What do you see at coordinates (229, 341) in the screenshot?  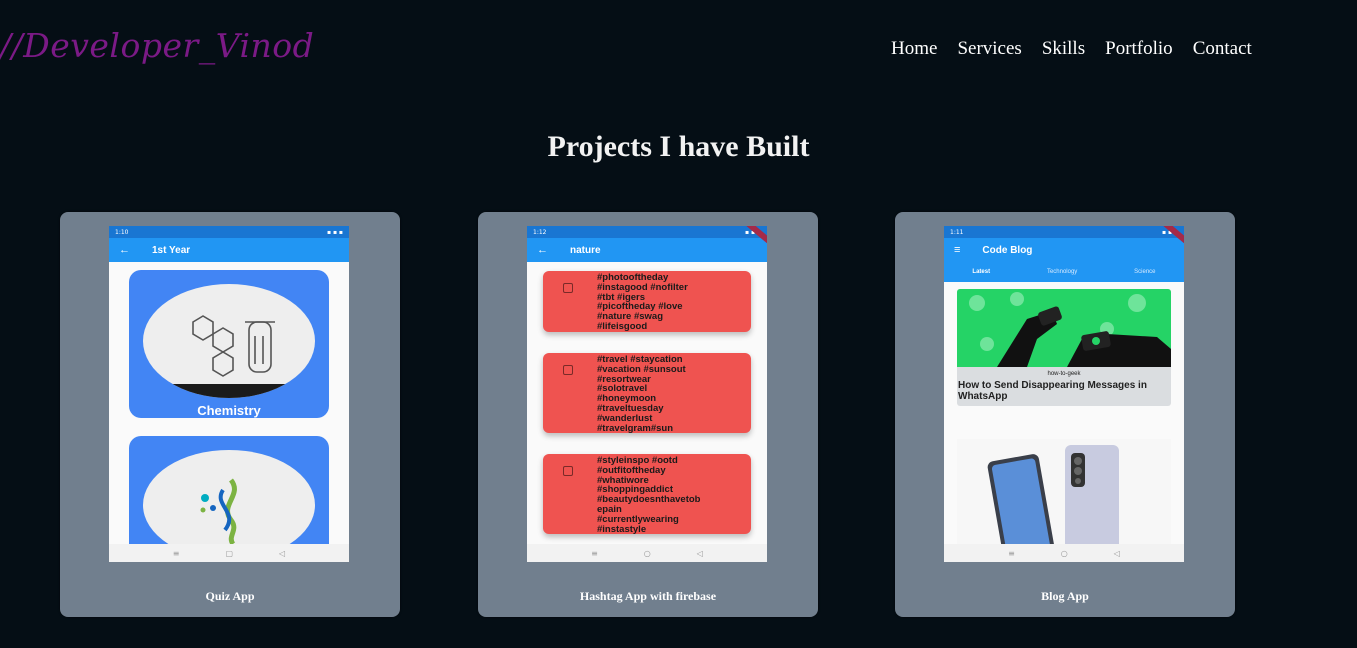 I see `chemistry-icon` at bounding box center [229, 341].